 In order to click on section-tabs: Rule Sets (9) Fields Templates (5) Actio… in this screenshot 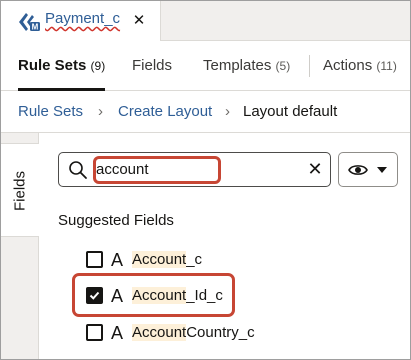, I will do `click(205, 66)`.